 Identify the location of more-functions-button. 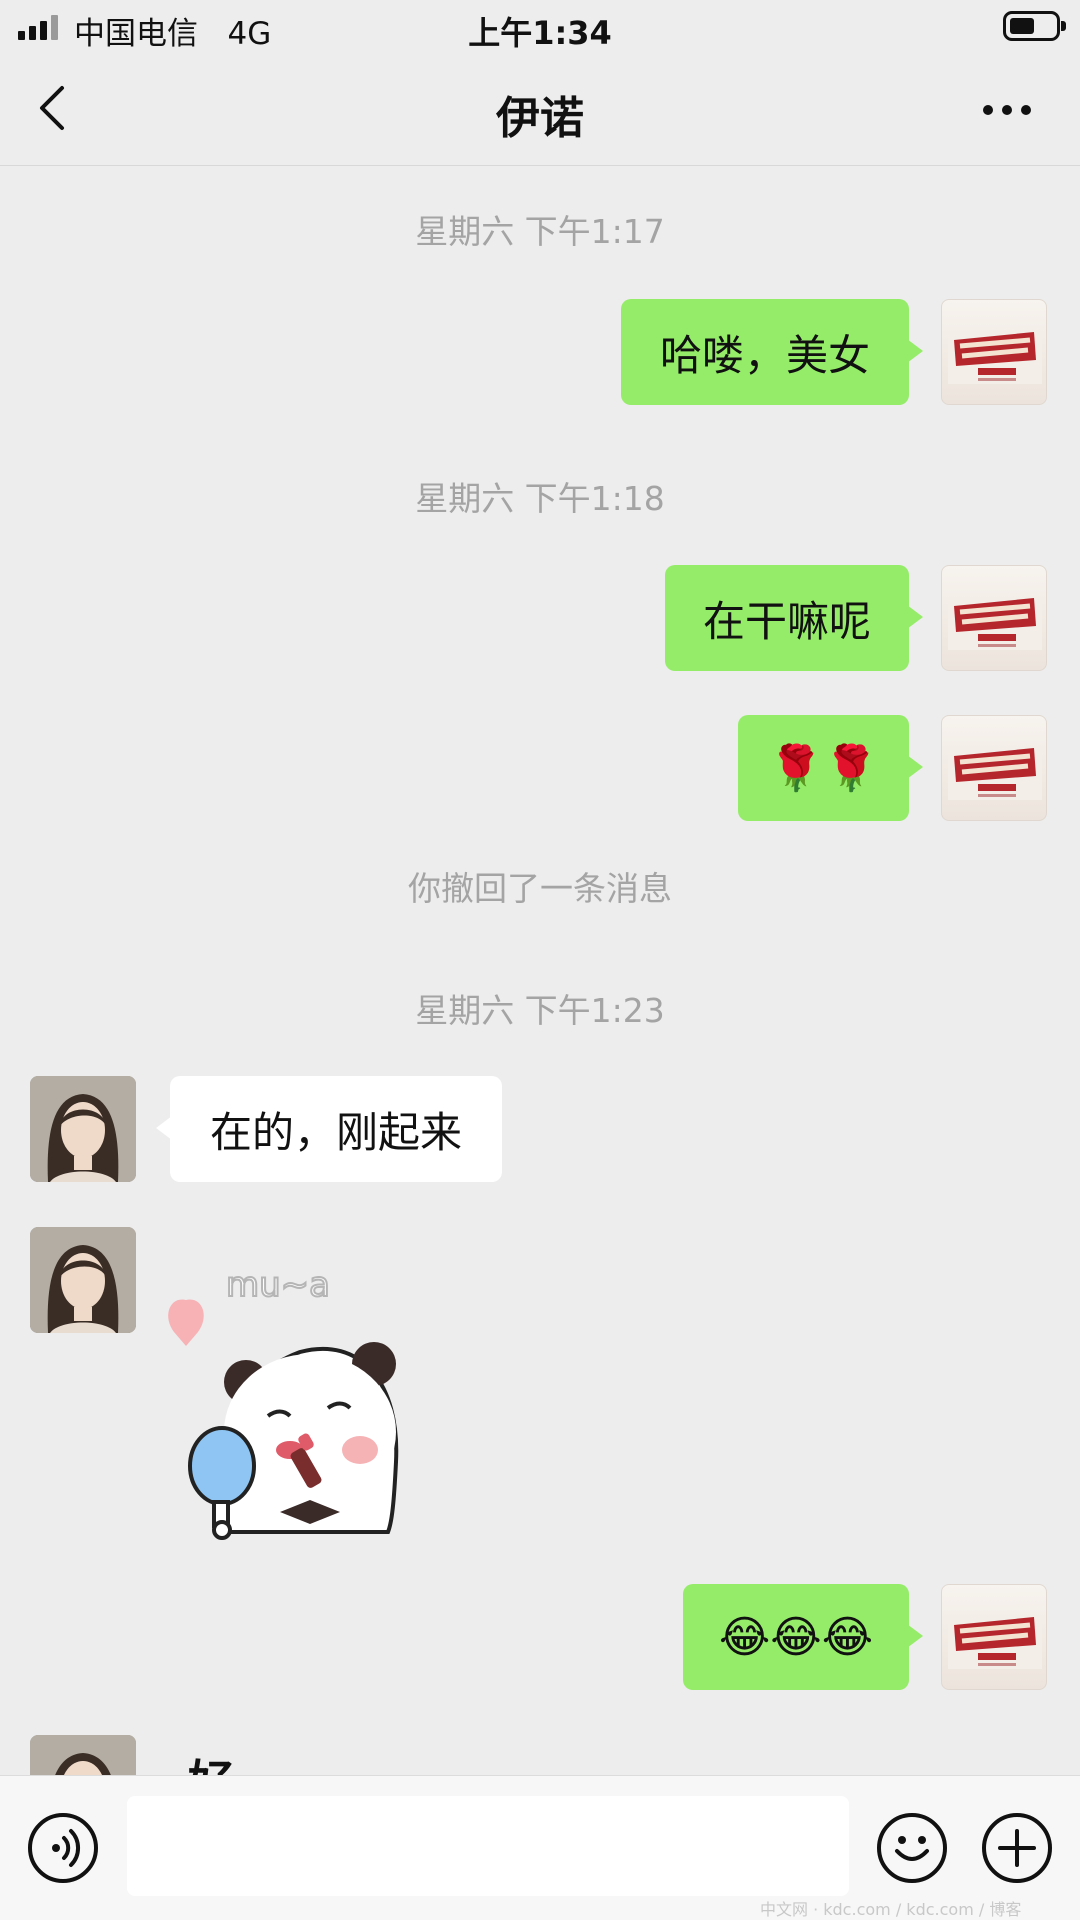
(1017, 1848).